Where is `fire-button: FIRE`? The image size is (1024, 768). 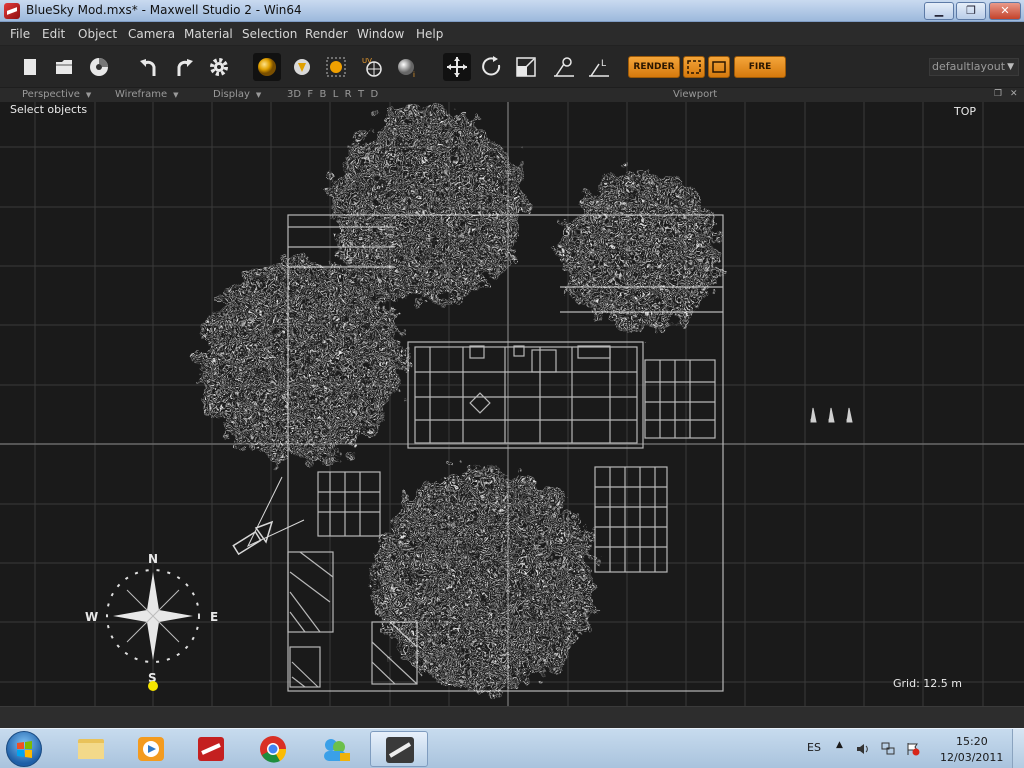
fire-button: FIRE is located at coordinates (760, 67).